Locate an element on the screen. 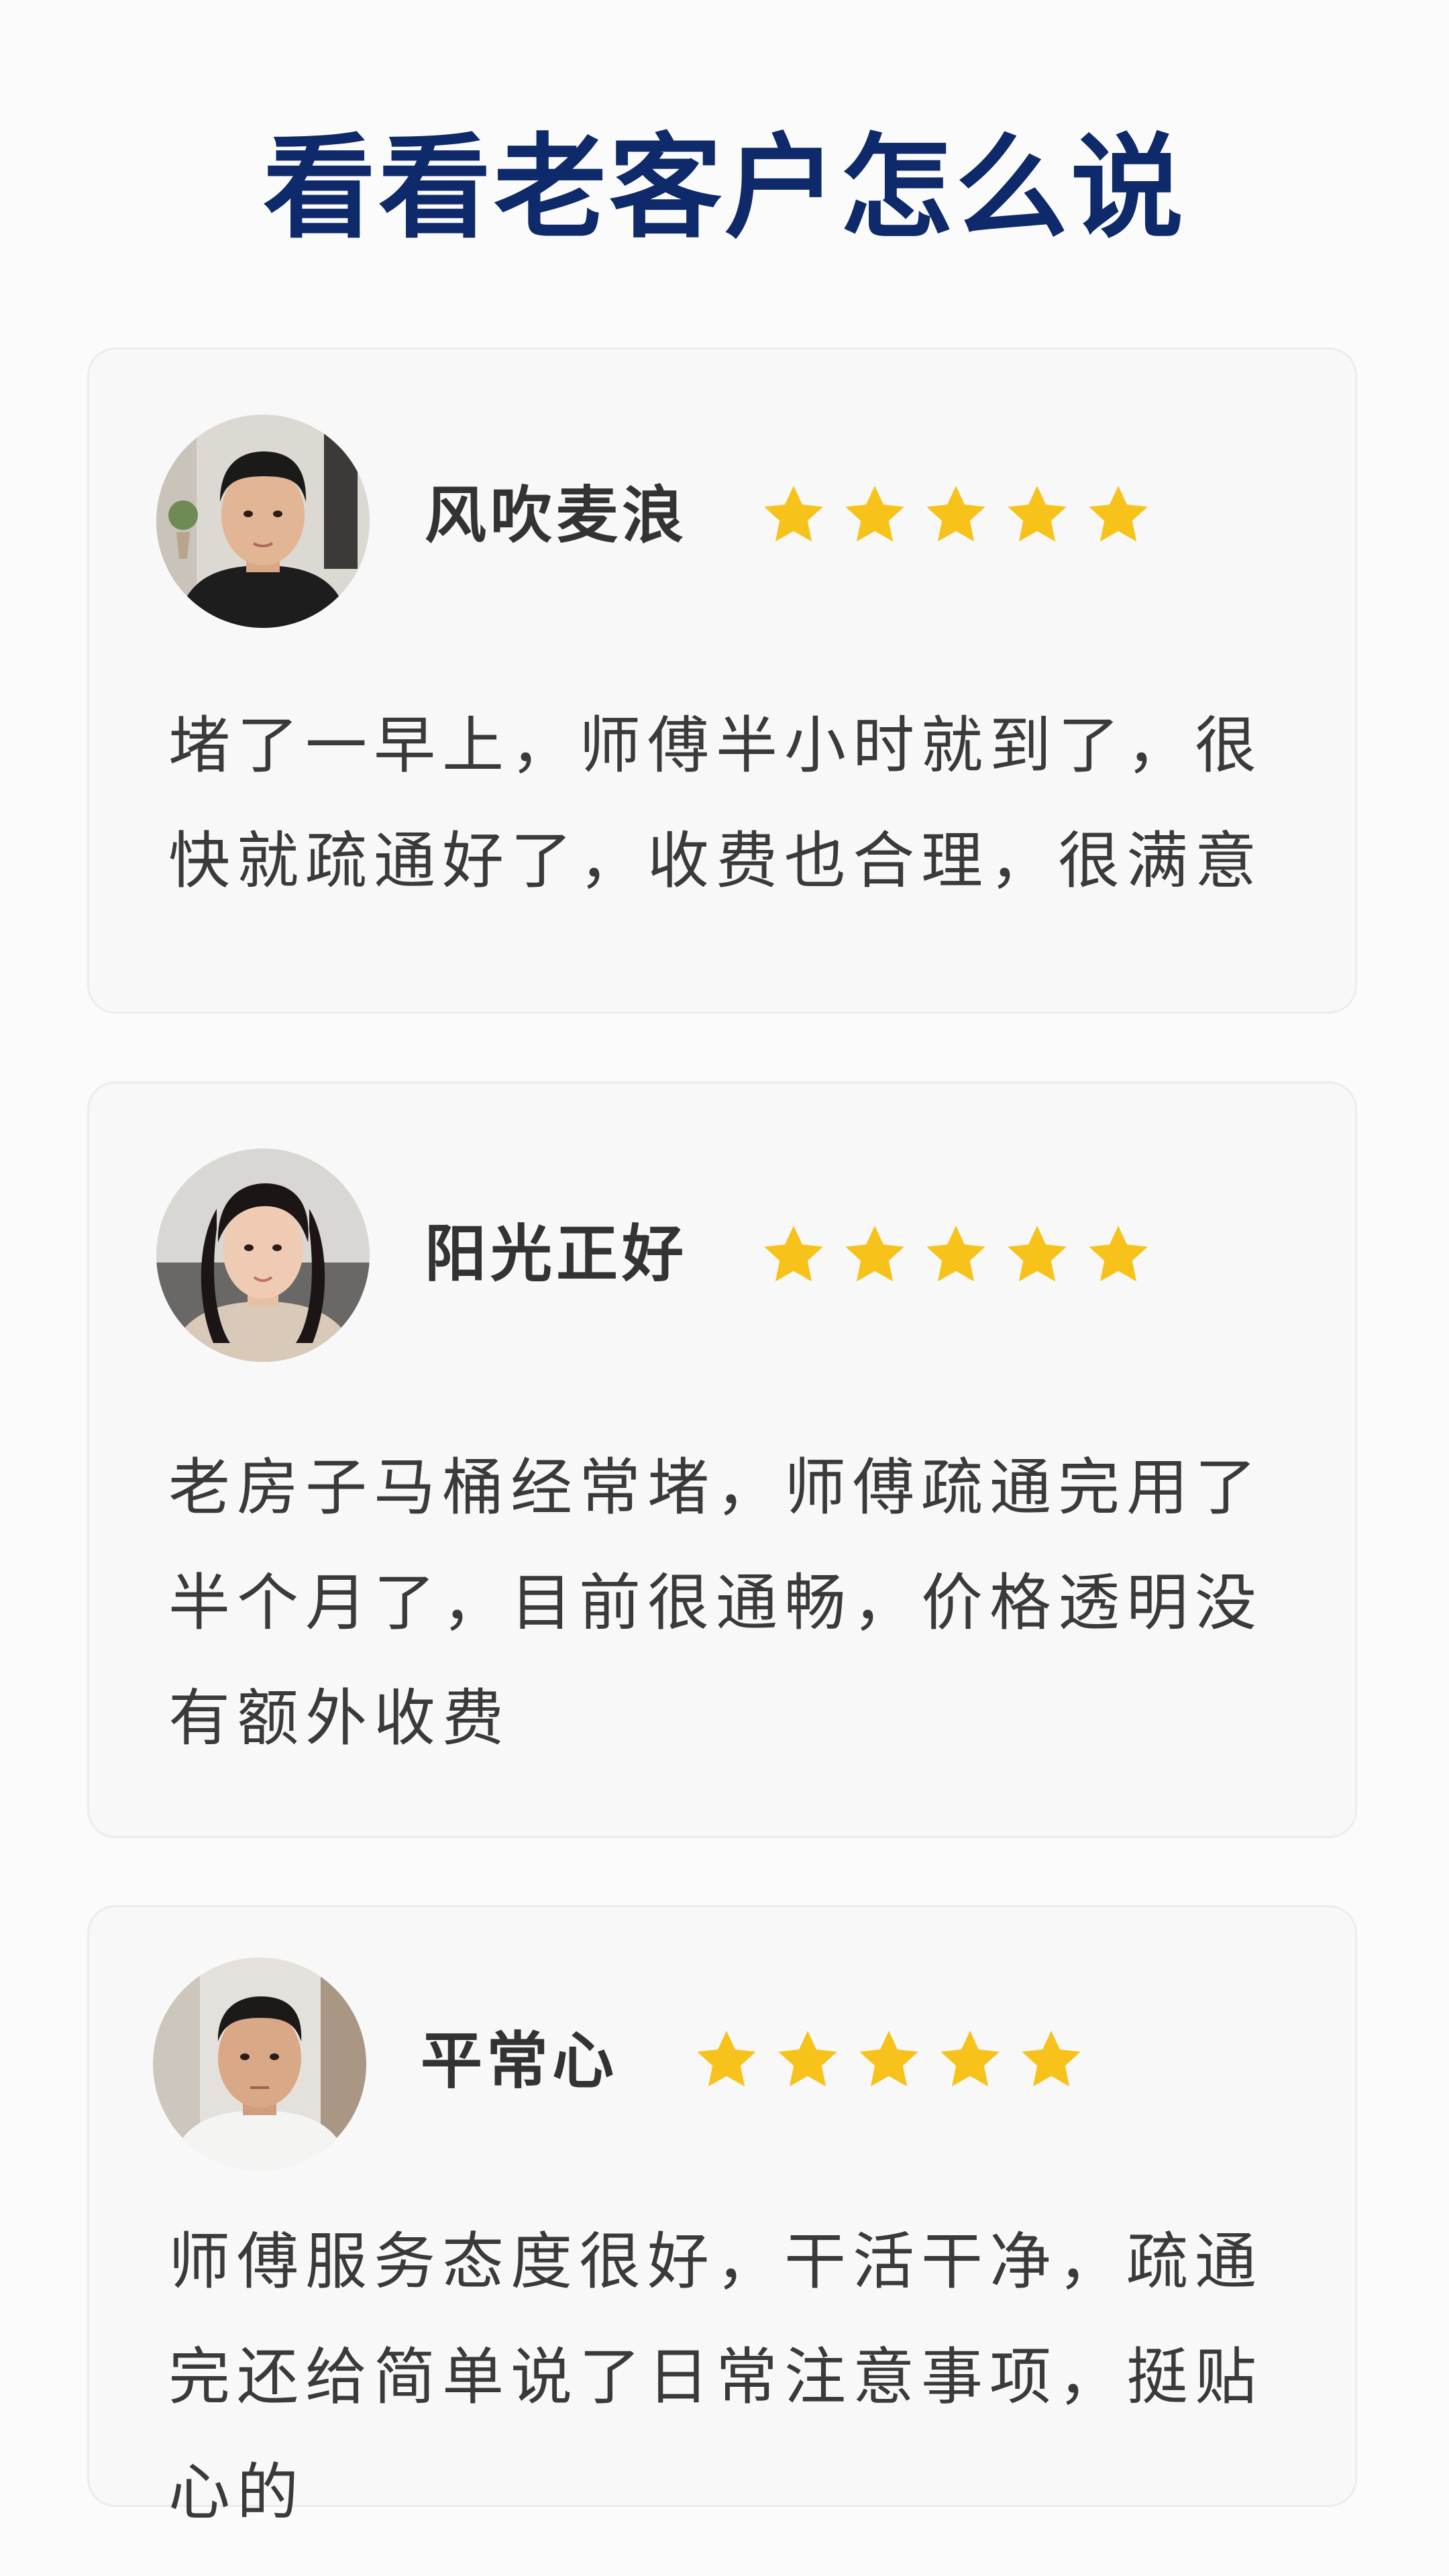  review-text: 师傅服务态度很好，干活干净，疏通完还给简单说了日常注意事项，挺贴心的 is located at coordinates (716, 2377).